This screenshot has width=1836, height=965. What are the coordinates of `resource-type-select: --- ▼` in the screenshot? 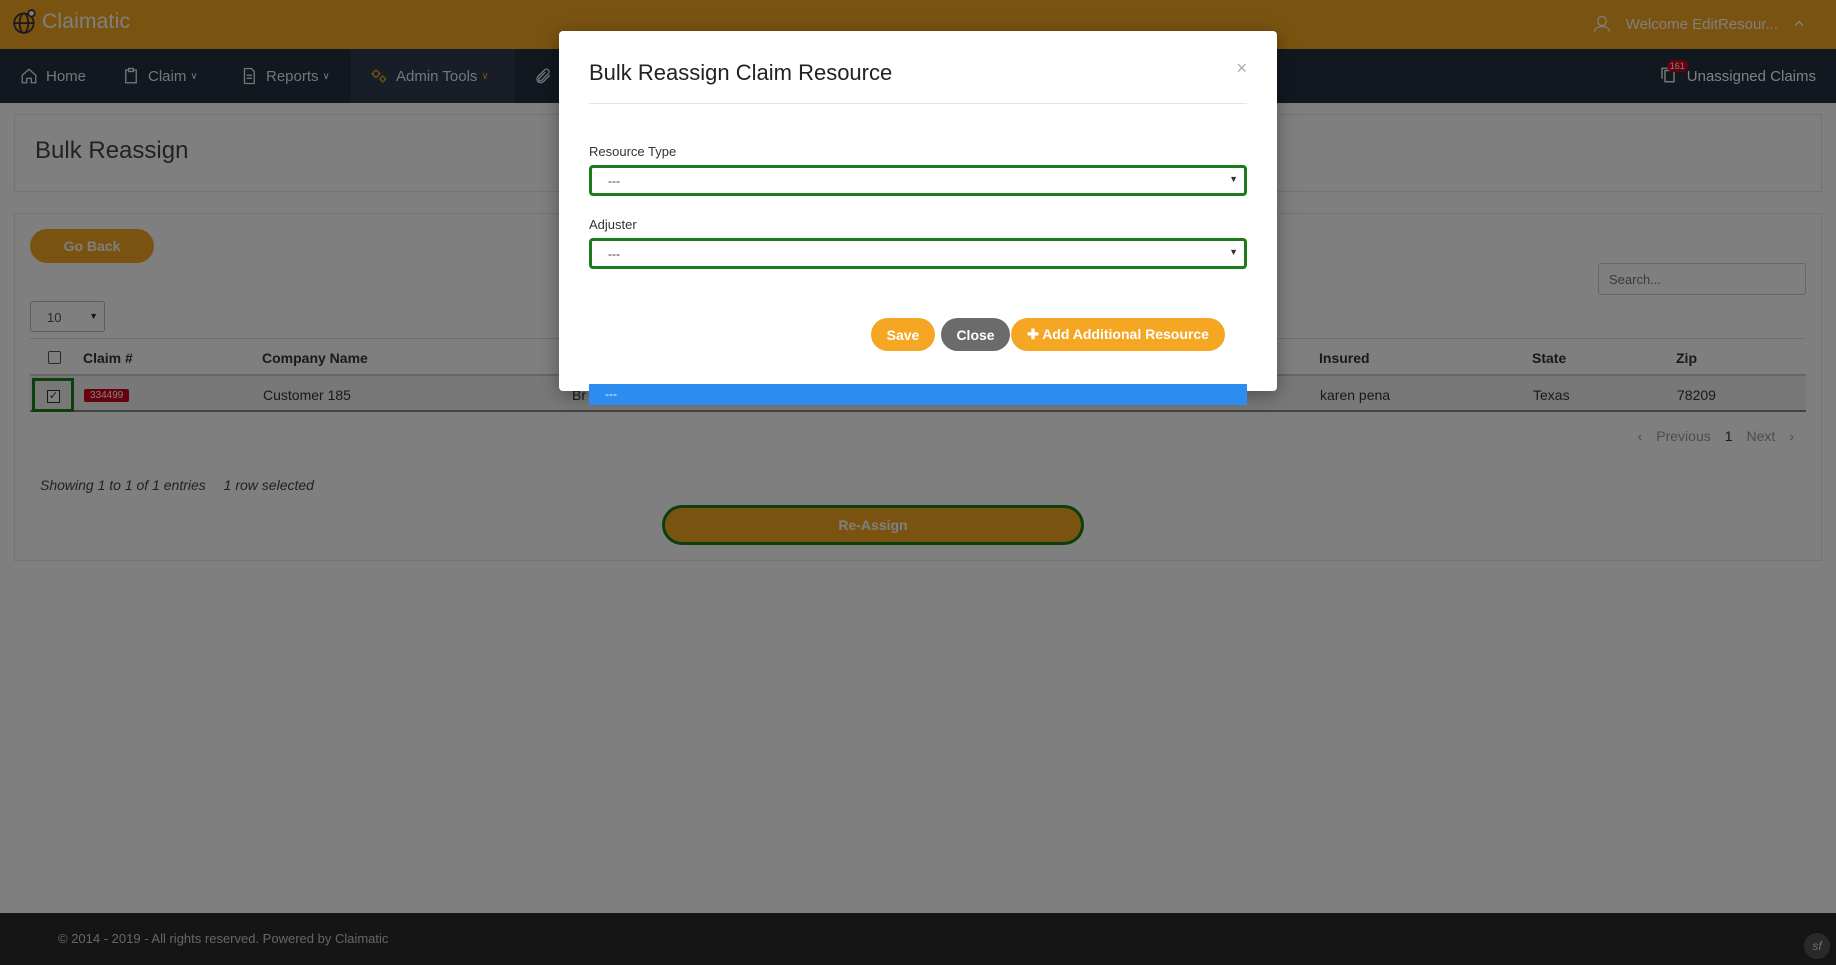 It's located at (918, 180).